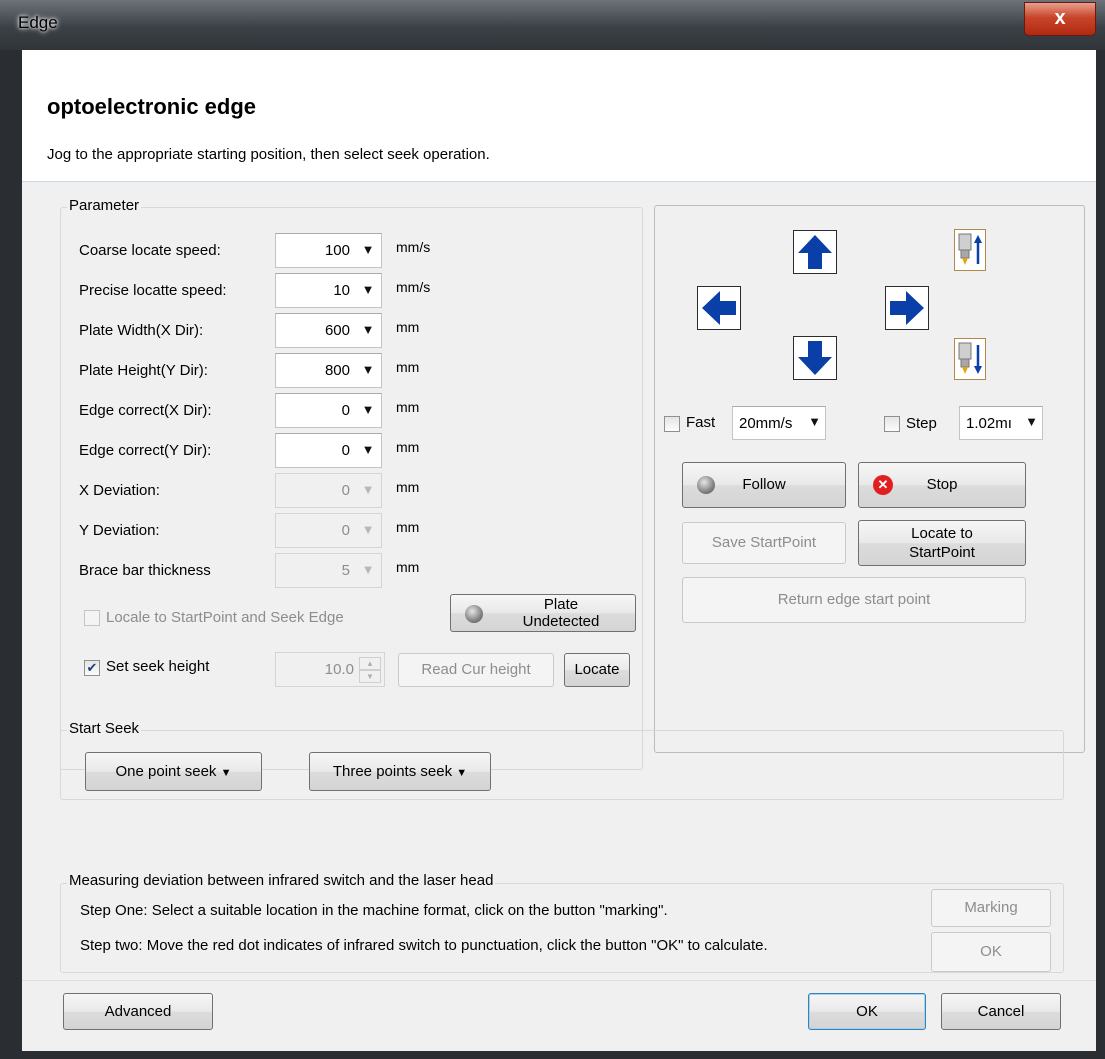 The image size is (1105, 1059). What do you see at coordinates (701, 422) in the screenshot?
I see `fast-label: Fast` at bounding box center [701, 422].